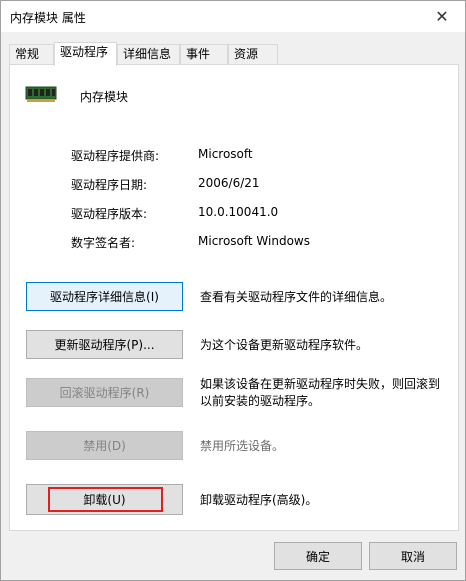 This screenshot has height=581, width=466. What do you see at coordinates (109, 185) in the screenshot?
I see `date-label: 驱动程序日期:` at bounding box center [109, 185].